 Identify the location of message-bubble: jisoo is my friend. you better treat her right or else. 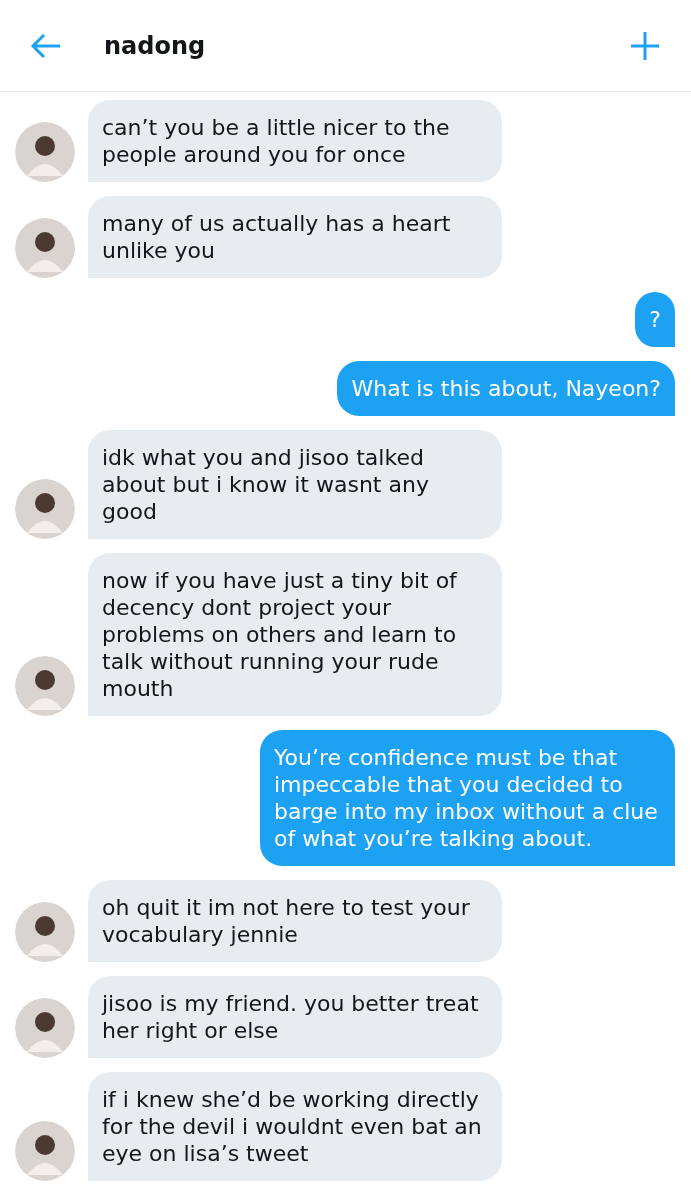
(295, 1017).